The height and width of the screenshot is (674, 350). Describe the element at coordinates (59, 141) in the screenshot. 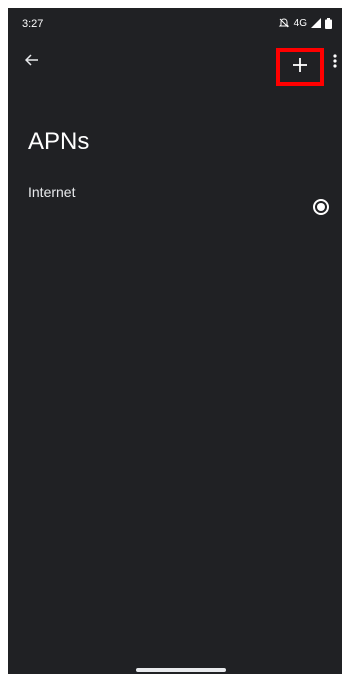

I see `page-title: APNs` at that location.